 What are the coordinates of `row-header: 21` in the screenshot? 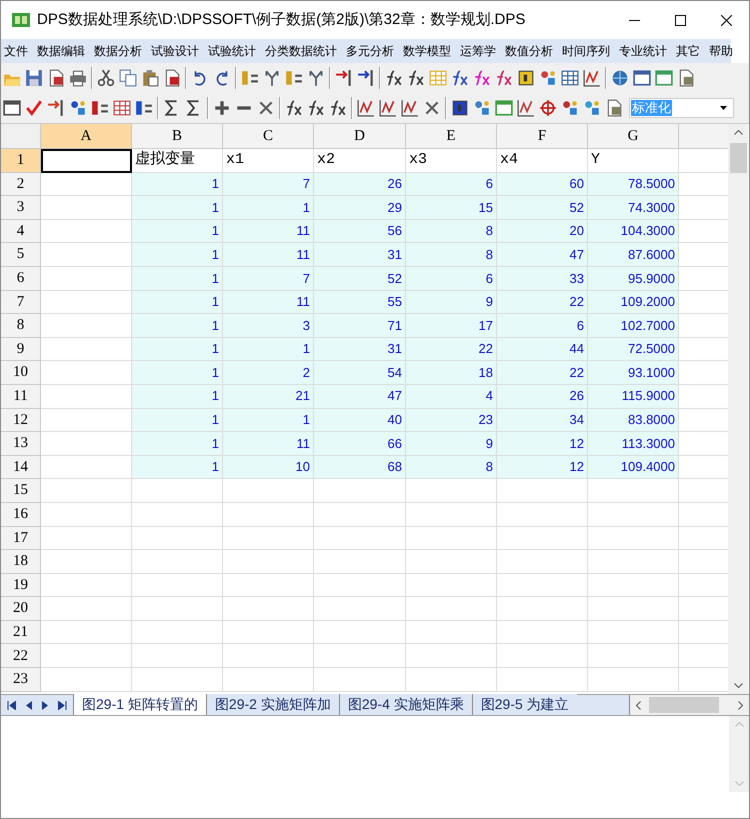 It's located at (21, 632).